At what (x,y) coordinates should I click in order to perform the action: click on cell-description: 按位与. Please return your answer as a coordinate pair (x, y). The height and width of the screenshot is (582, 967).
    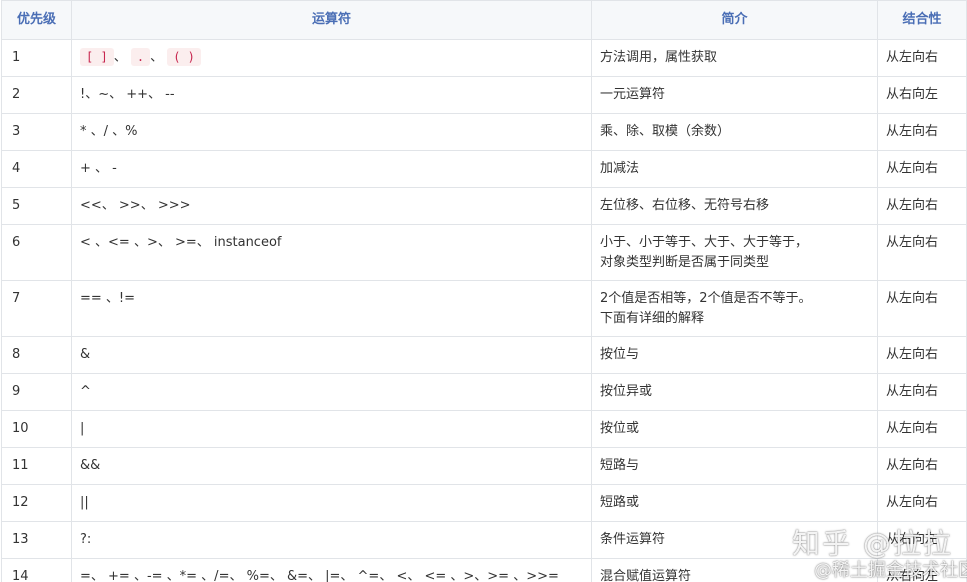
    Looking at the image, I should click on (734, 355).